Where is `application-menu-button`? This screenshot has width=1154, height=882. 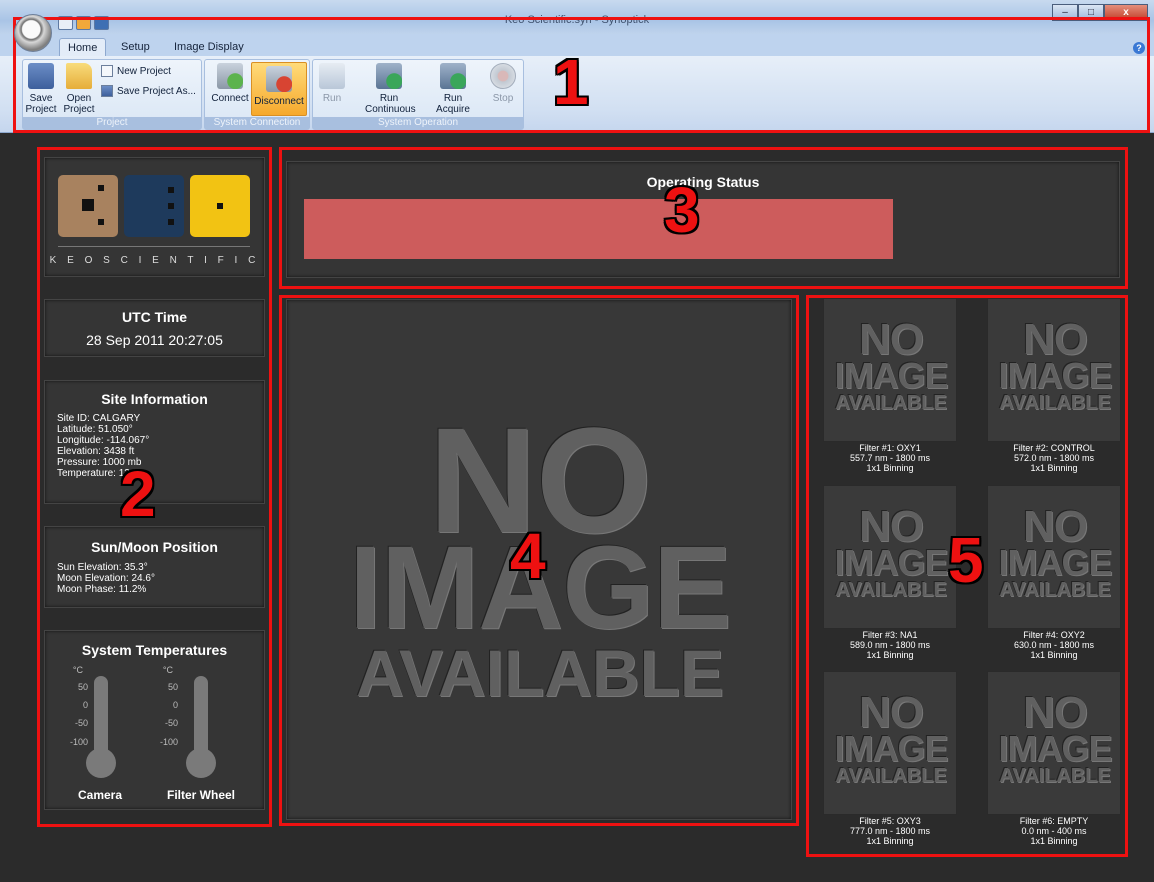 application-menu-button is located at coordinates (33, 33).